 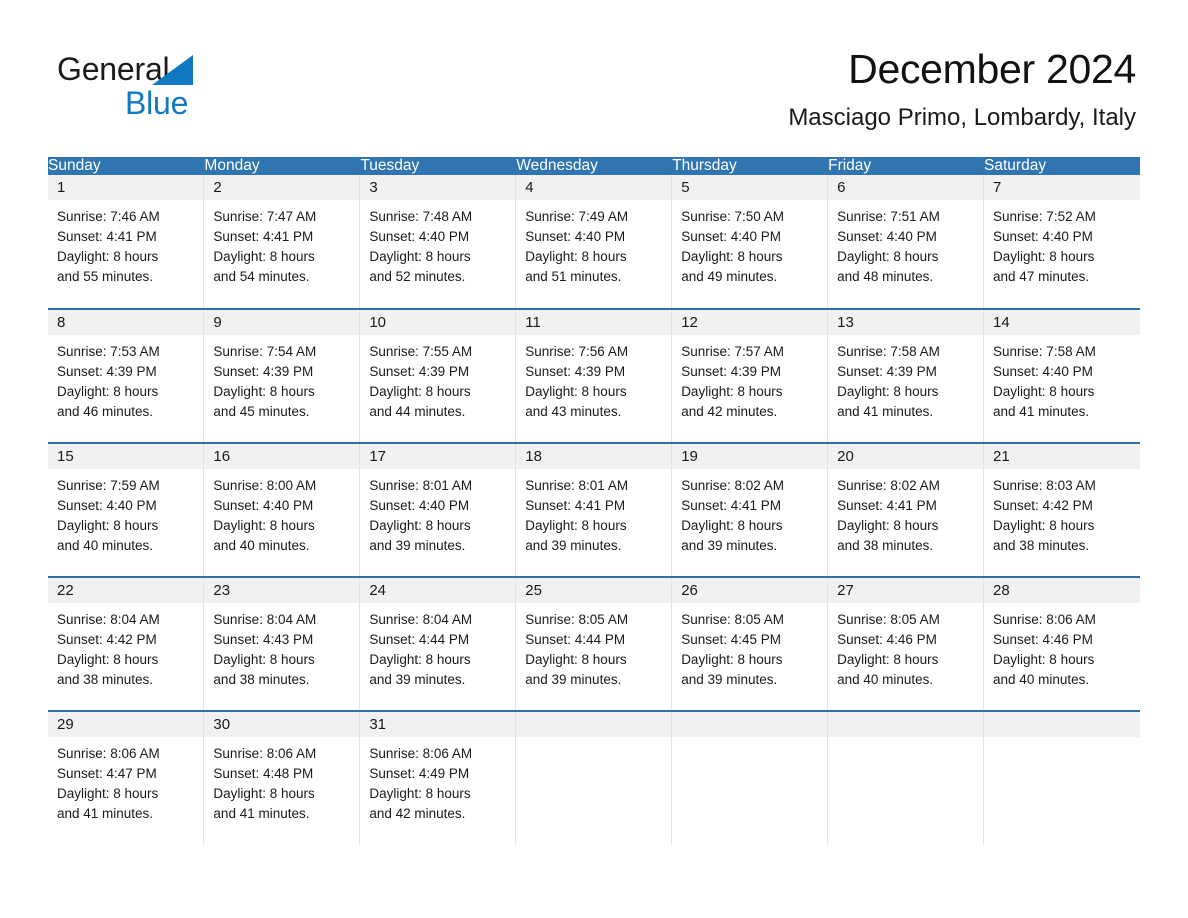 I want to click on day-number: 2, so click(x=282, y=188).